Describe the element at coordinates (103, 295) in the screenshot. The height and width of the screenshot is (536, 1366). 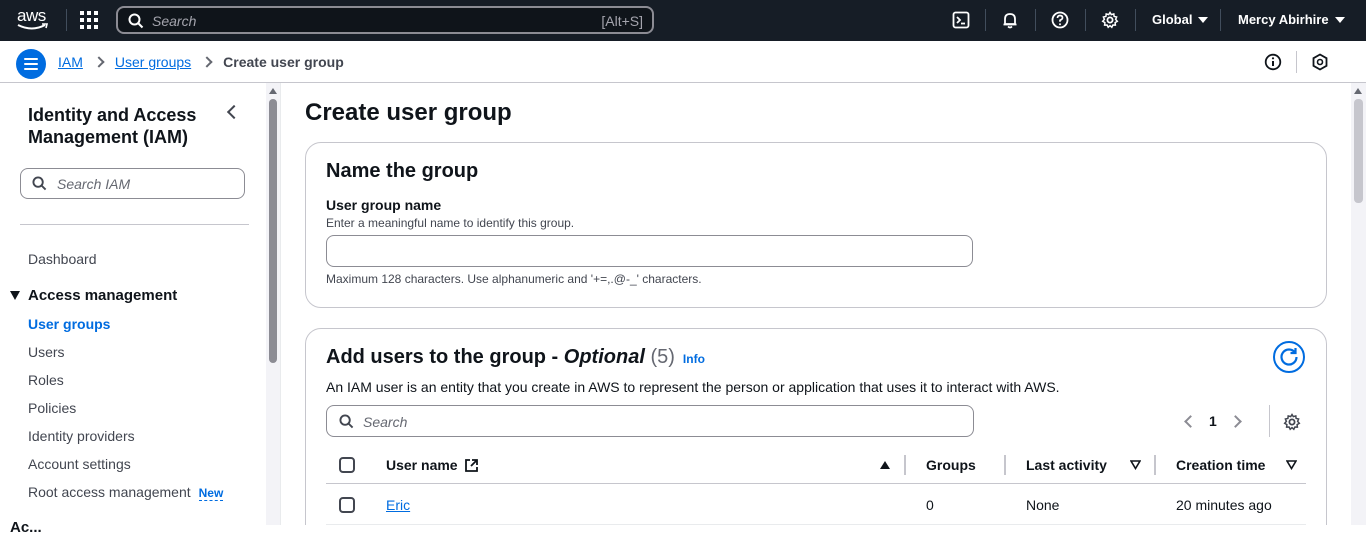
I see `sidebar-section-label: Access management` at that location.